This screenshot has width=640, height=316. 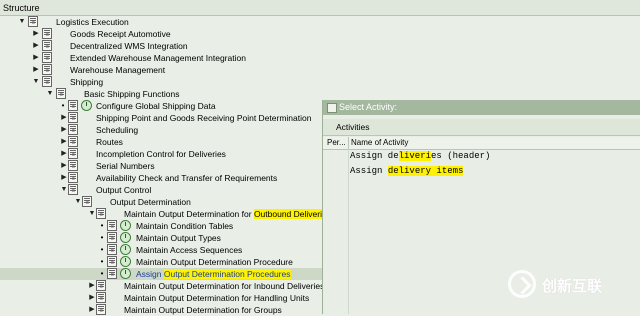 I want to click on tree-node-label: Incompletion Control for Deliveries, so click(x=161, y=154).